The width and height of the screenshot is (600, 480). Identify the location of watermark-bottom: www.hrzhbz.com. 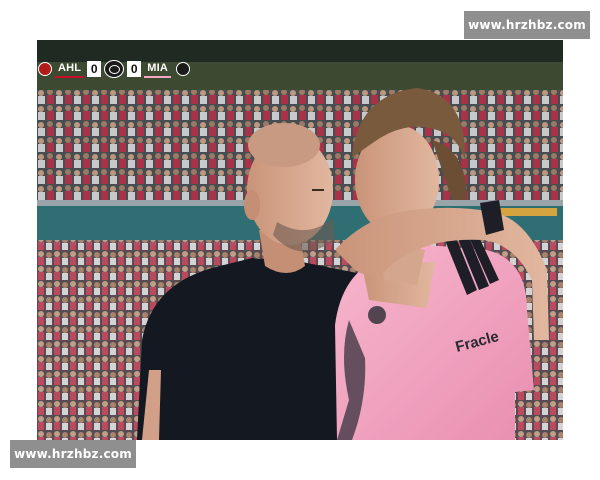
(73, 454).